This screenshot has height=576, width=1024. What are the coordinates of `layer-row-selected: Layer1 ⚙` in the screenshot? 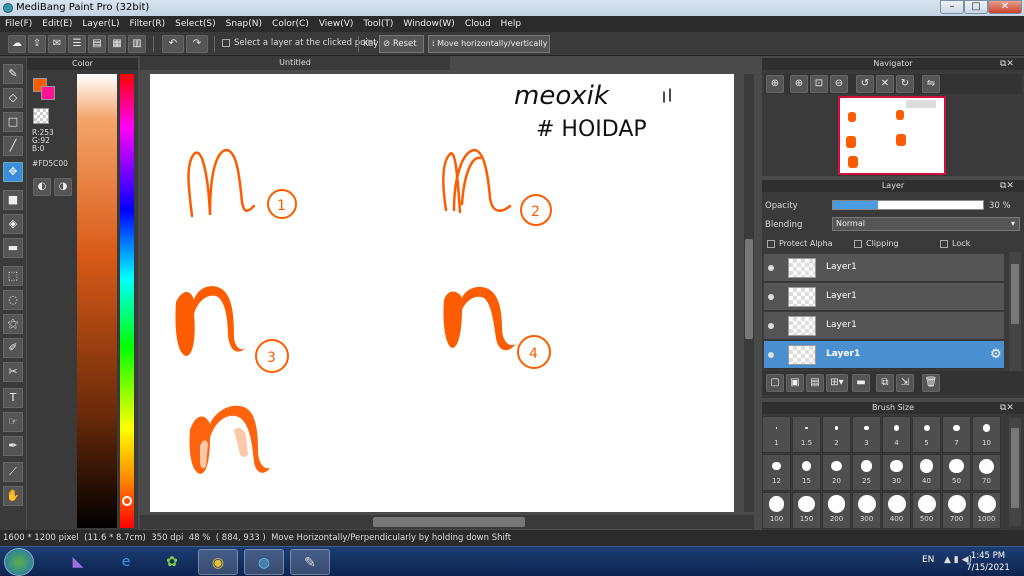 It's located at (884, 355).